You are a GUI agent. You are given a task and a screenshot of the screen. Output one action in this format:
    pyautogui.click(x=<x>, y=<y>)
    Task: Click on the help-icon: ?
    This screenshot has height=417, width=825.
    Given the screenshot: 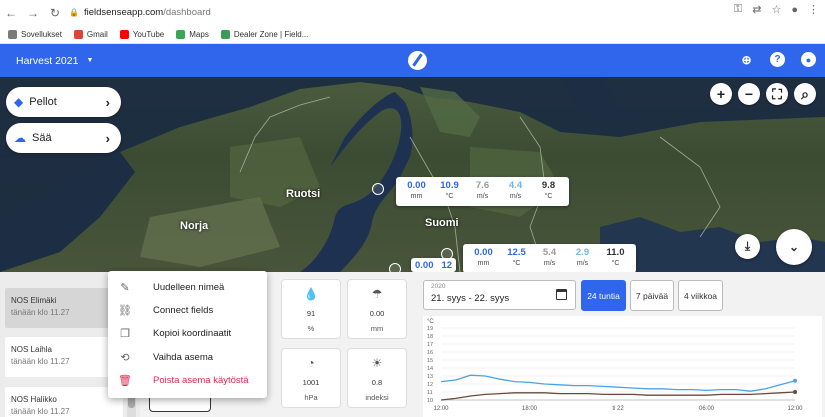 What is the action you would take?
    pyautogui.click(x=777, y=59)
    